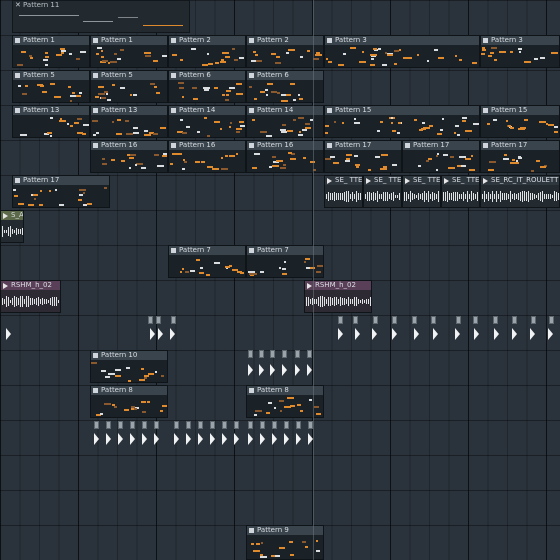 This screenshot has width=560, height=560. I want to click on clip-pattern-14: Pattern 14, so click(207, 121).